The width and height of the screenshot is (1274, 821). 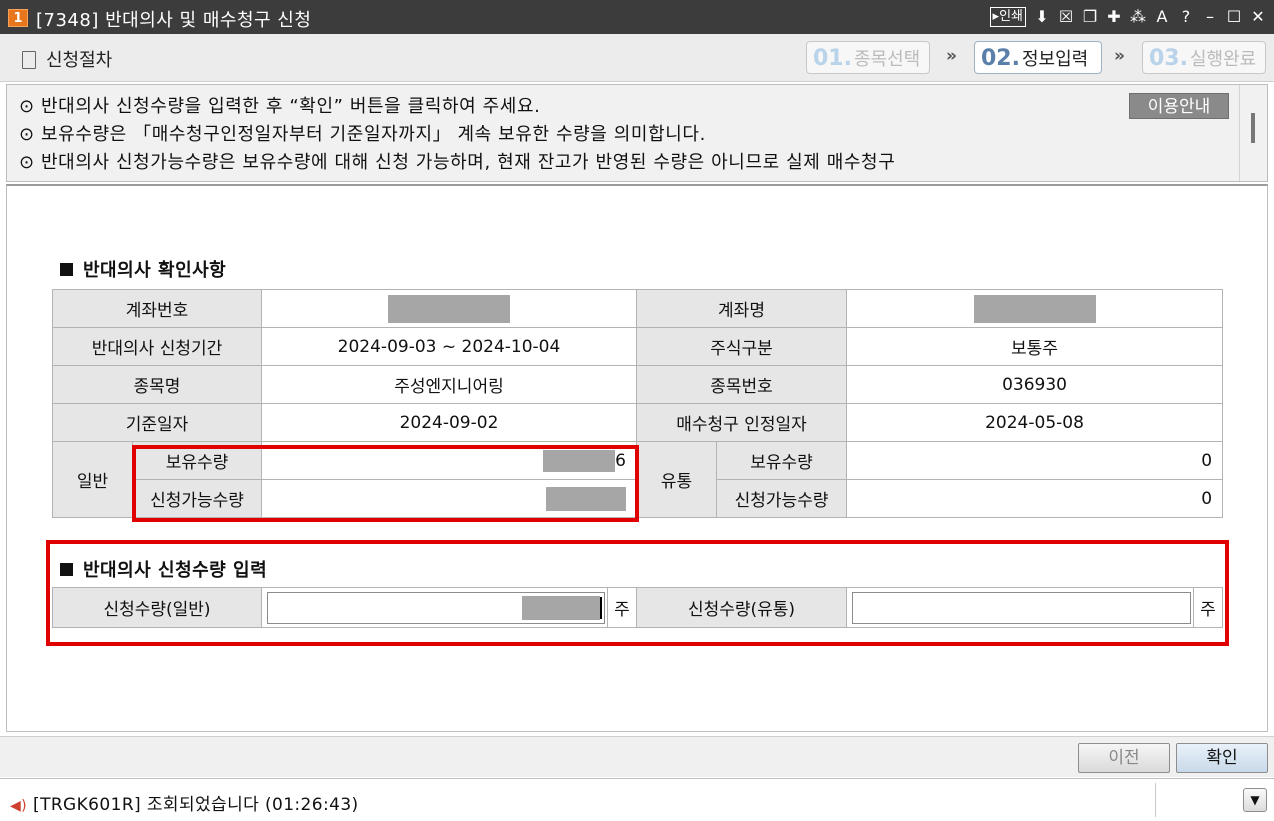 I want to click on general-label: 일반, so click(x=92, y=479).